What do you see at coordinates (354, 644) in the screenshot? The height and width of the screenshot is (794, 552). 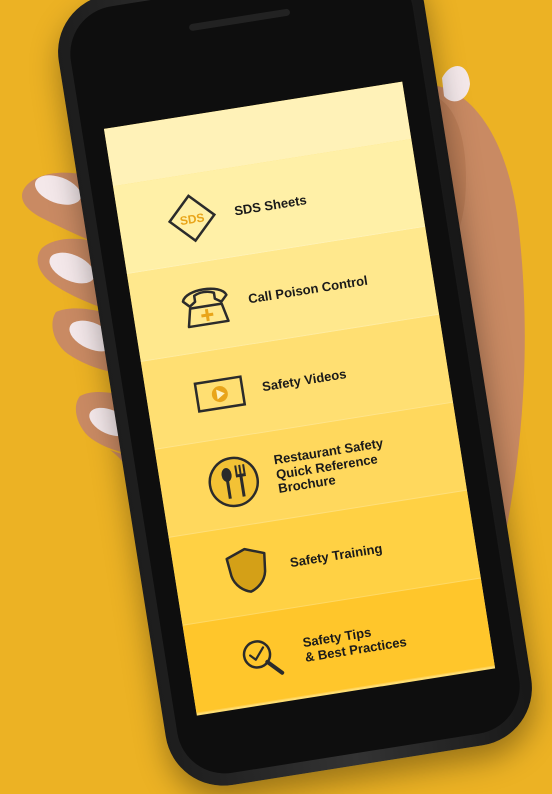 I see `menu-item-label: Safety Tips & Best Practices` at bounding box center [354, 644].